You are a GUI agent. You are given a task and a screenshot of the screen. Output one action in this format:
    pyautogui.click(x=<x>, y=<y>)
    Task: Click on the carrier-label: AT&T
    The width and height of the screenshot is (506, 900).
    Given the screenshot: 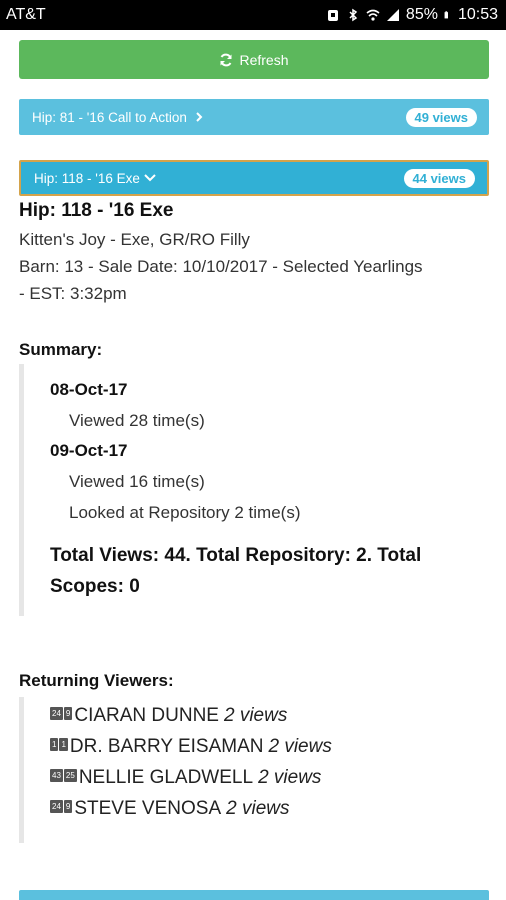 What is the action you would take?
    pyautogui.click(x=26, y=14)
    